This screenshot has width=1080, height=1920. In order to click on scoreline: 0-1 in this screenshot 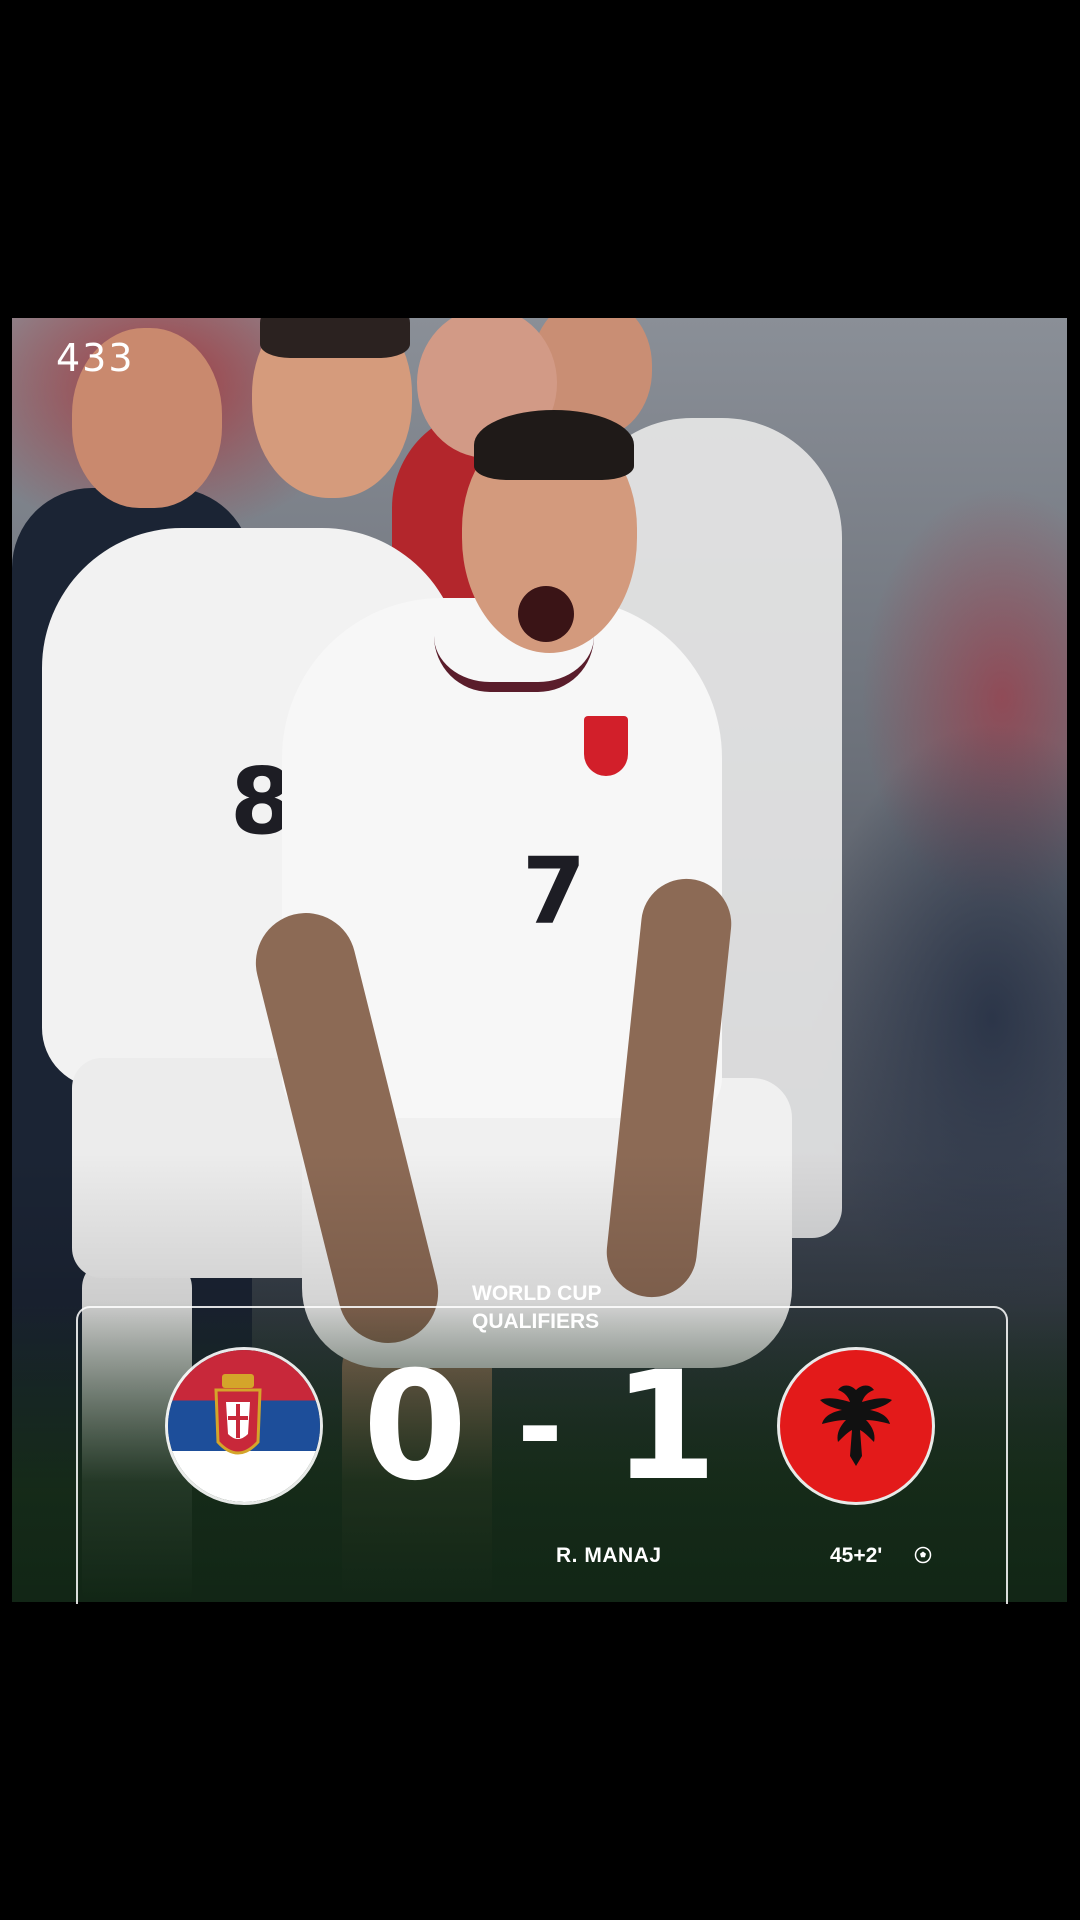, I will do `click(540, 1427)`.